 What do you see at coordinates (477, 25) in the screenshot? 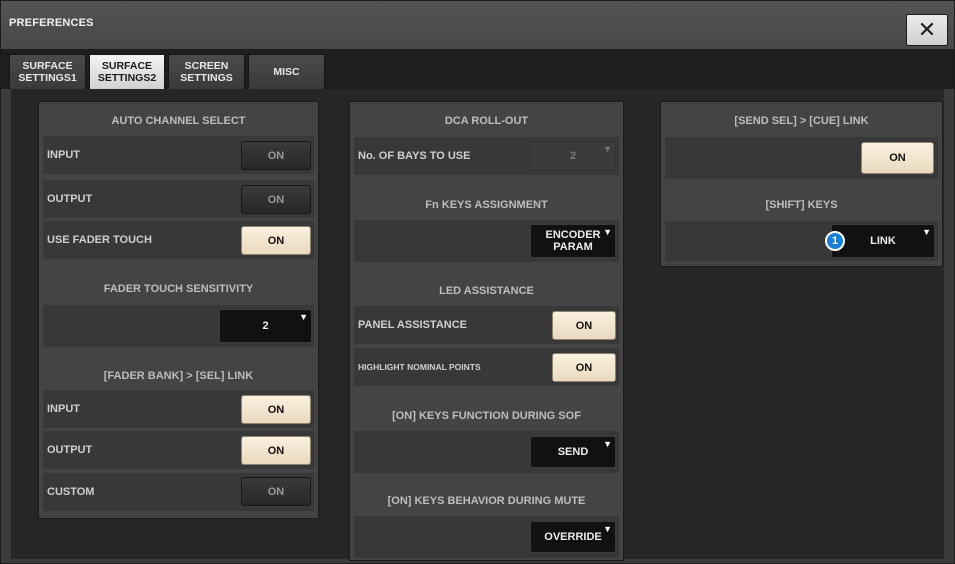
I see `title-bar: PREFERENCES ✕` at bounding box center [477, 25].